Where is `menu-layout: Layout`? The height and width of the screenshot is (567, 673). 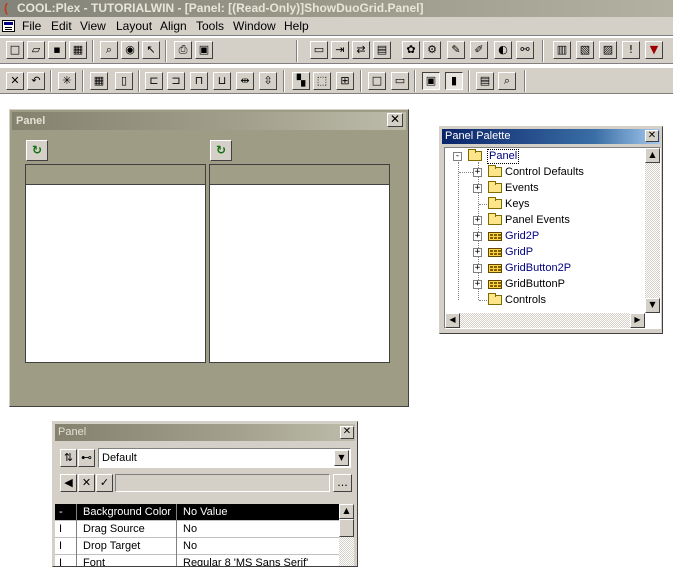
menu-layout: Layout is located at coordinates (134, 26).